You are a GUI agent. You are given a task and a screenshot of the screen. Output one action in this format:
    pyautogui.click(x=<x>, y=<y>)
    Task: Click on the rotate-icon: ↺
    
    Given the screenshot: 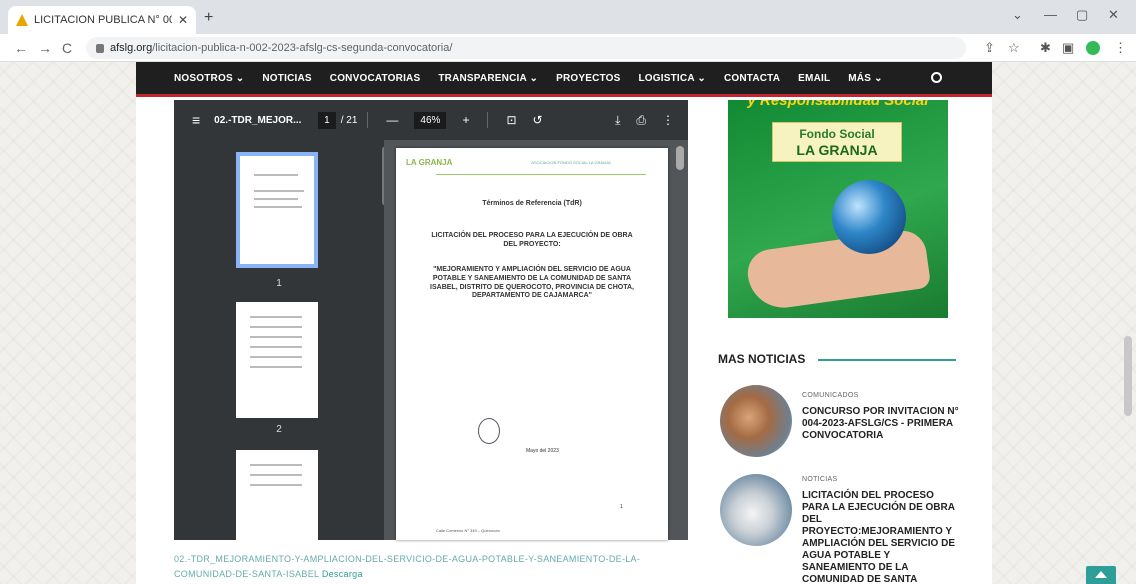 What is the action you would take?
    pyautogui.click(x=538, y=120)
    